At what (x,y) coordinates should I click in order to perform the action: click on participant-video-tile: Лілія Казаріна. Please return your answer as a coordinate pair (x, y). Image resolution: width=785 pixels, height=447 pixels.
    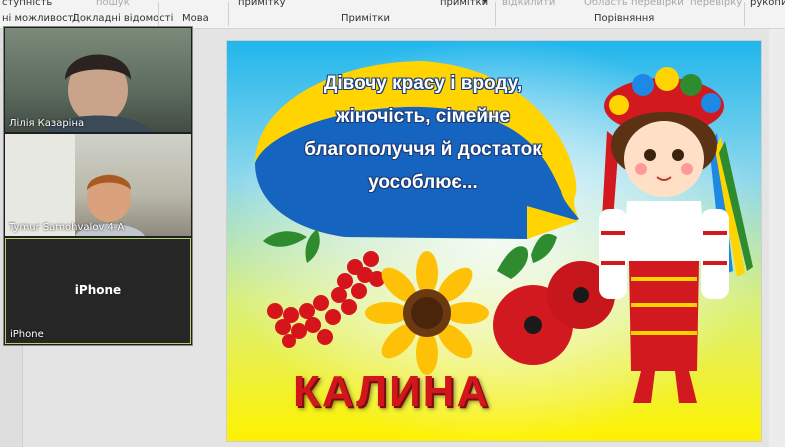
    Looking at the image, I should click on (98, 80).